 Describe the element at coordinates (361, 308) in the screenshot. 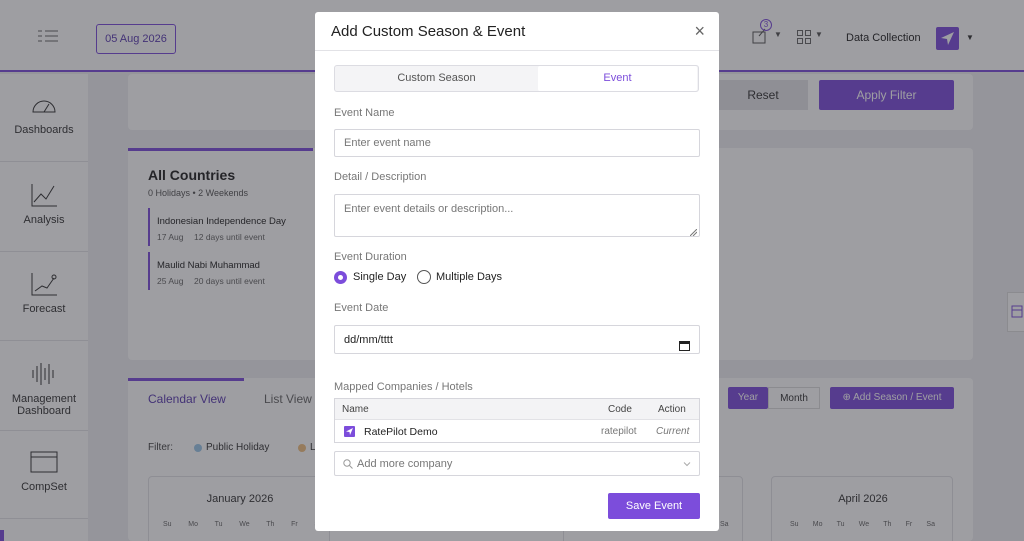

I see `event-date-label: Event Date` at that location.